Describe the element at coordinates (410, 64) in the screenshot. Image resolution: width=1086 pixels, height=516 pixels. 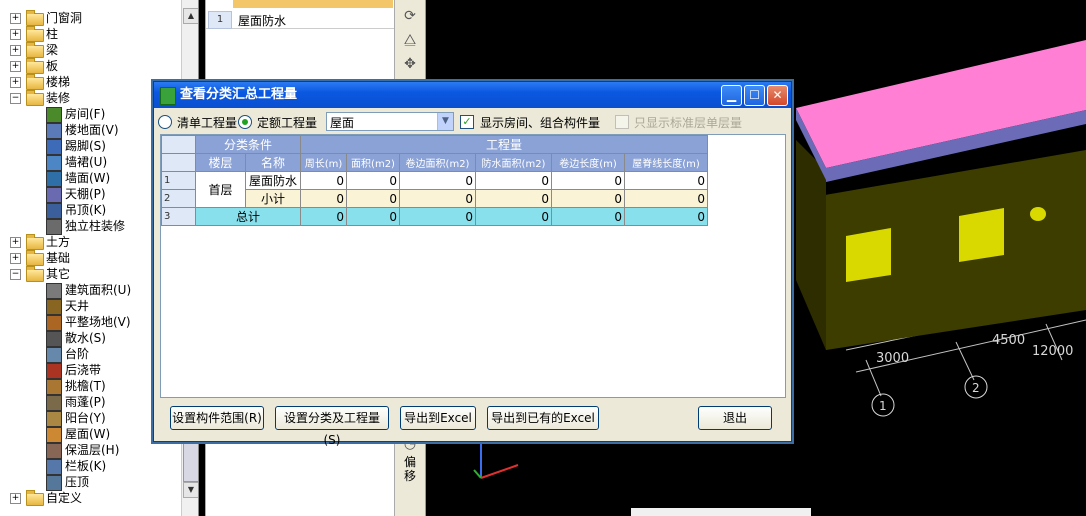
I see `move-icon: ✥` at that location.